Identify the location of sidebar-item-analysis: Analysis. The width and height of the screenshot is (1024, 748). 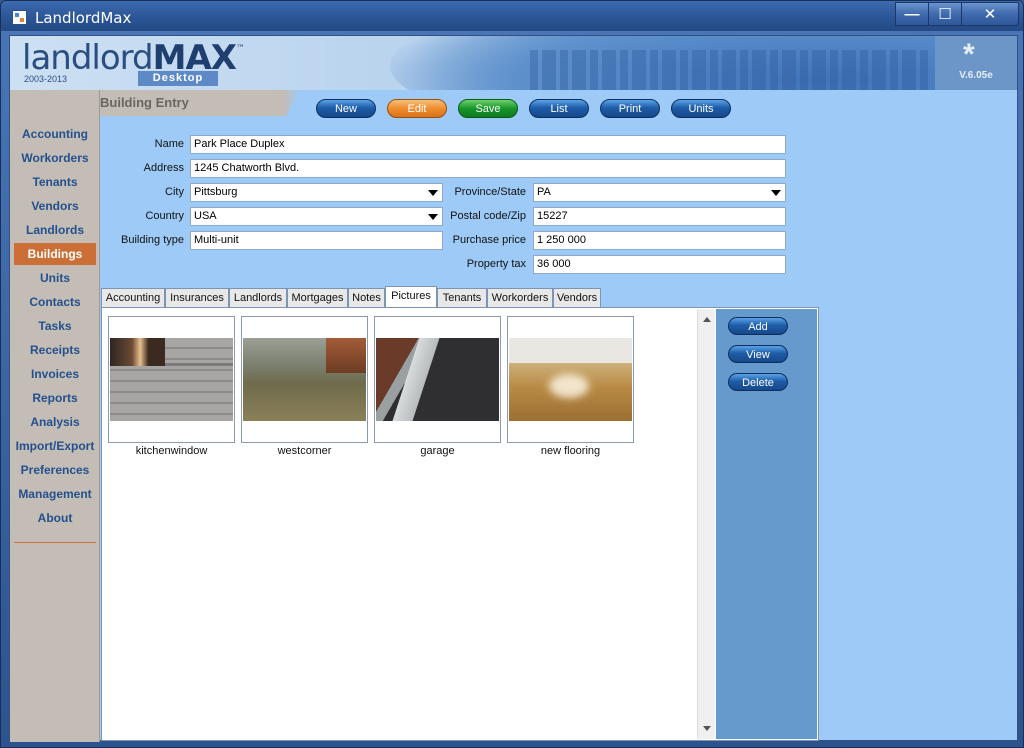
(55, 422).